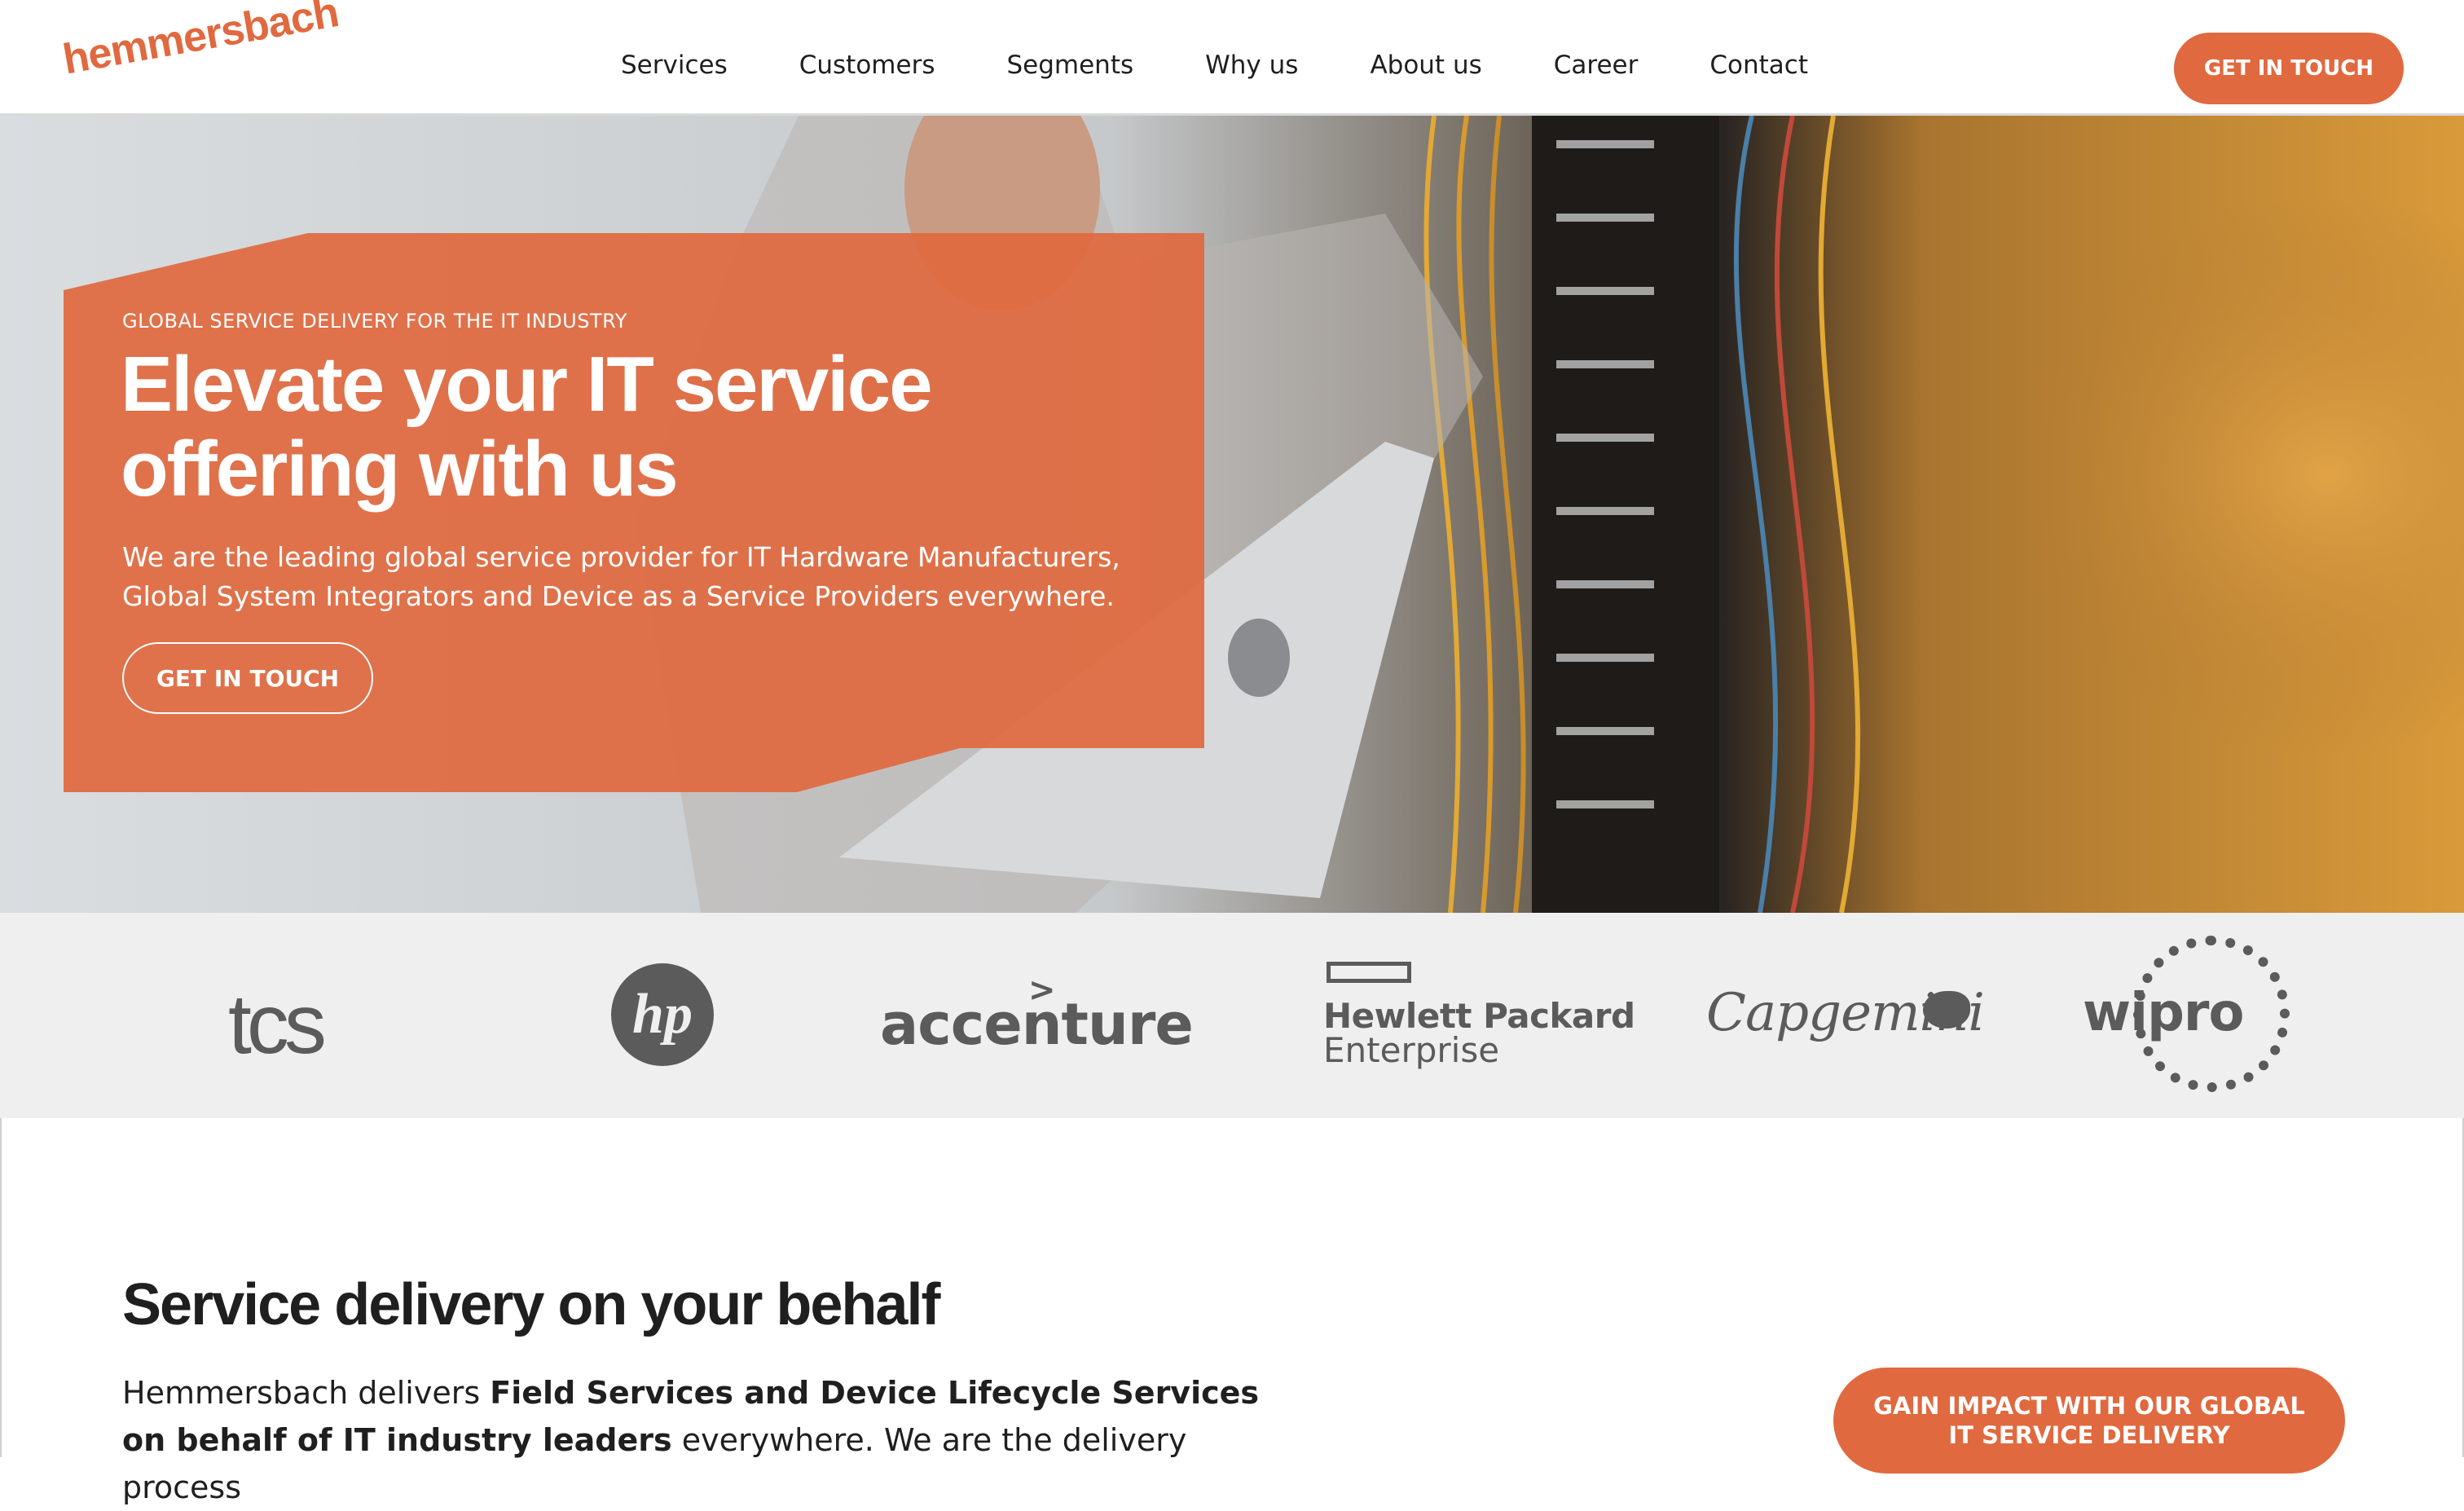  I want to click on accenture-logo: accenture, so click(1037, 1024).